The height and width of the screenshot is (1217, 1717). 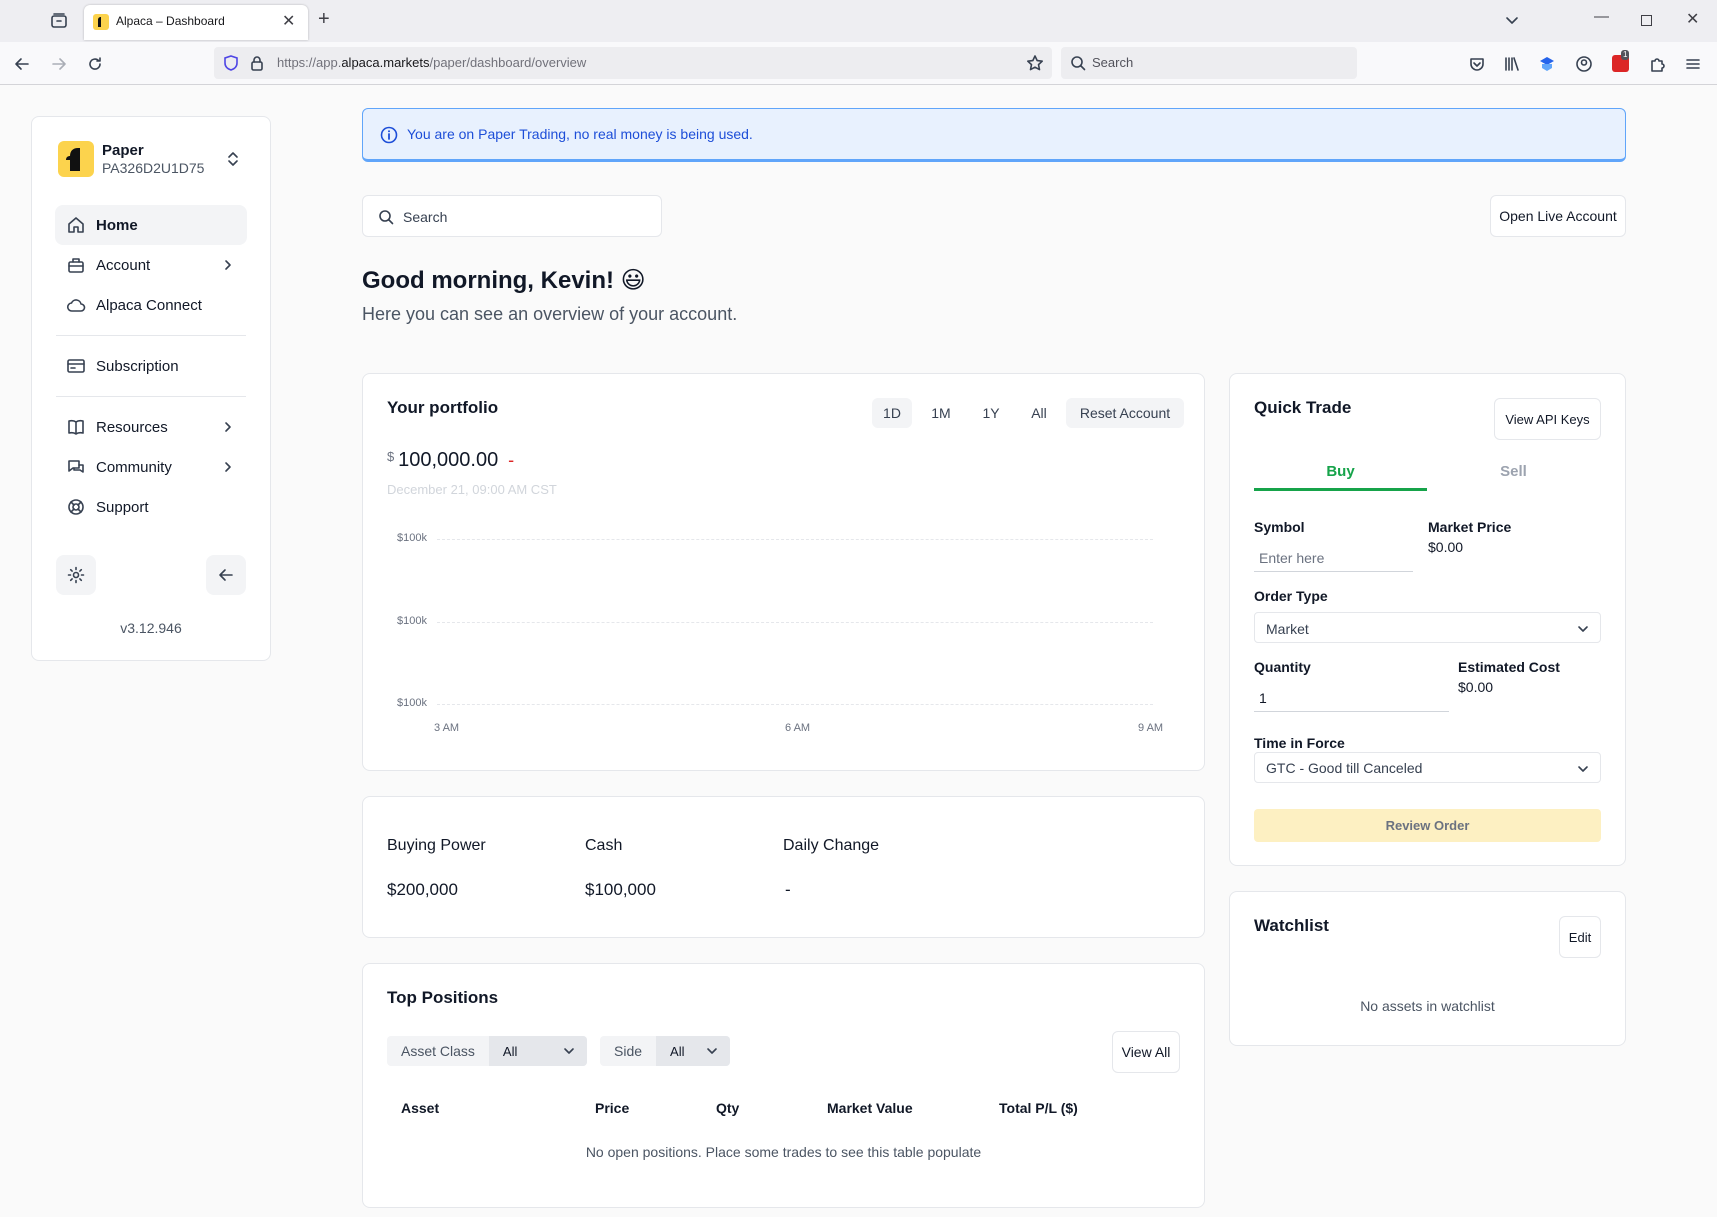 What do you see at coordinates (1476, 687) in the screenshot?
I see `estimated-cost-value: $0.00` at bounding box center [1476, 687].